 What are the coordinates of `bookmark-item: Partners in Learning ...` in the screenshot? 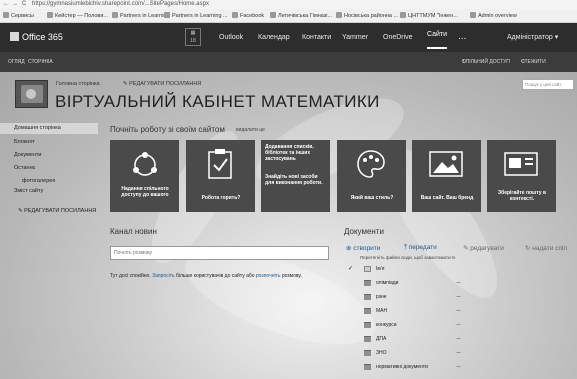 It's located at (196, 15).